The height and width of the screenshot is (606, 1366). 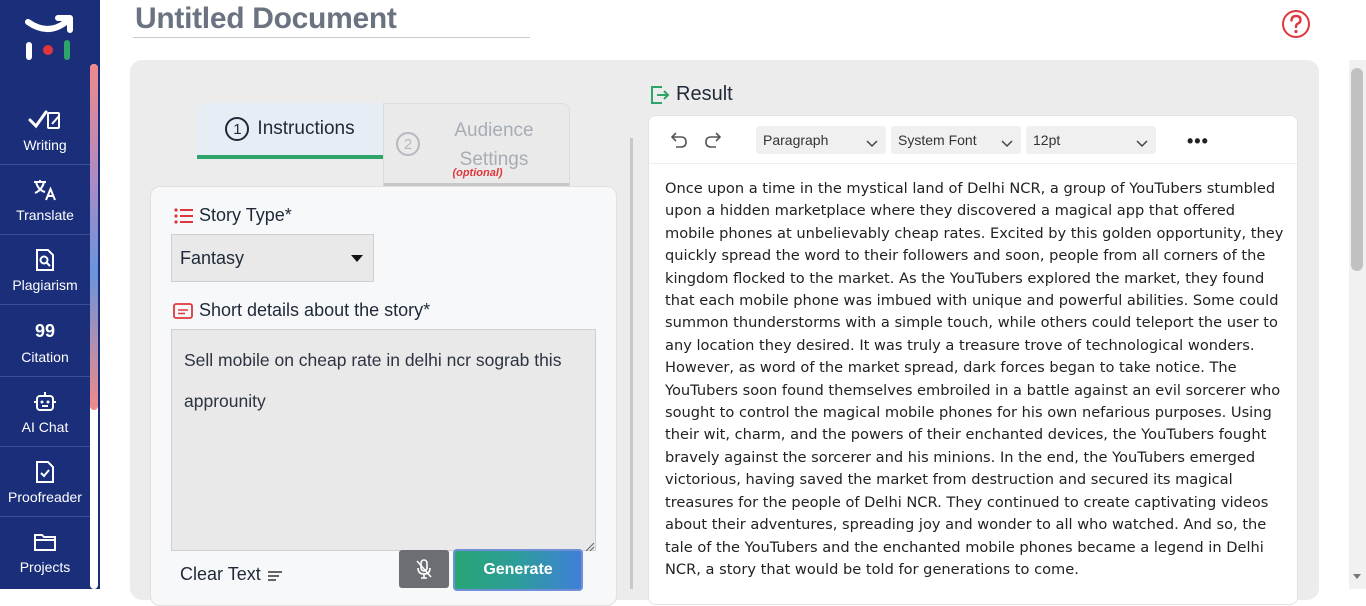 I want to click on scroll-down-arrow-icon, so click(x=1357, y=576).